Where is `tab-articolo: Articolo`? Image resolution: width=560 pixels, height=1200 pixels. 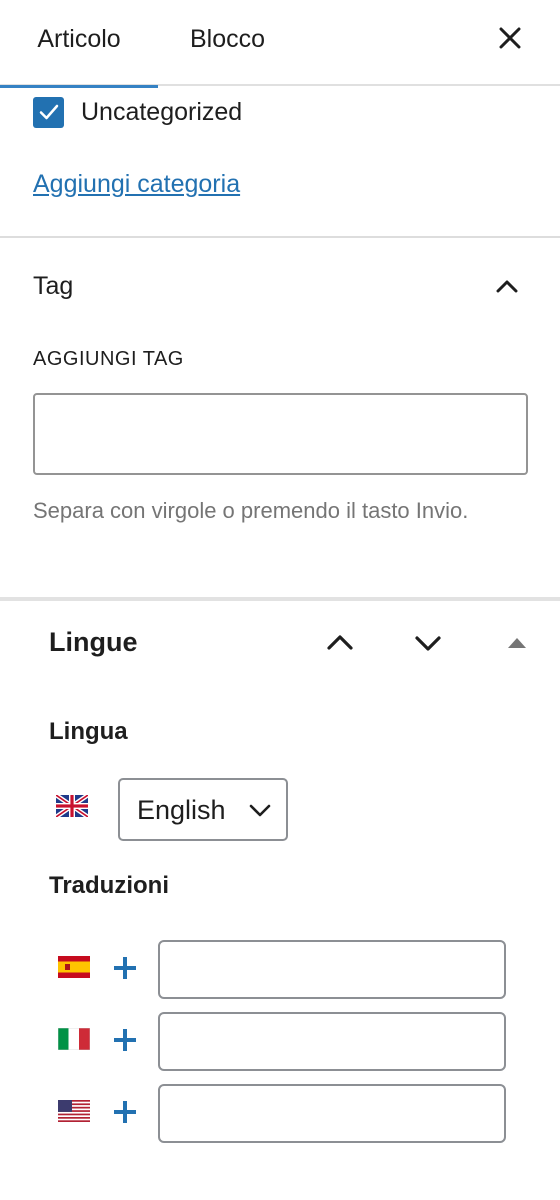
tab-articolo: Articolo is located at coordinates (79, 44).